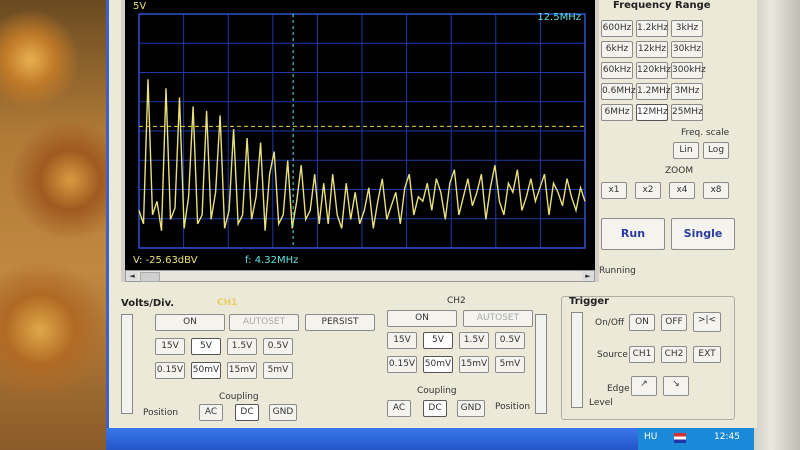 The image size is (800, 450). I want to click on edge-rising-icon: ↗, so click(644, 386).